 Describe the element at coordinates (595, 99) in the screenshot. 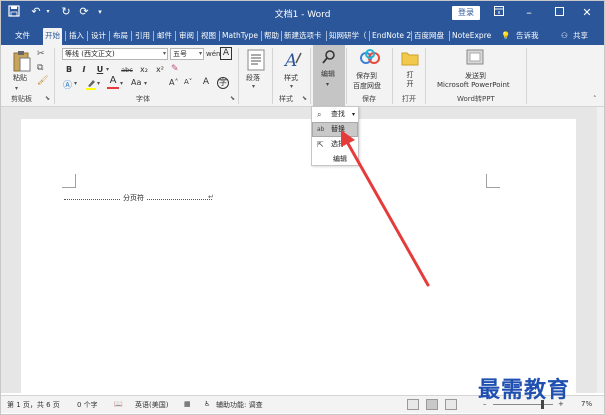

I see `collapse-ribbon-icon: ˄` at that location.